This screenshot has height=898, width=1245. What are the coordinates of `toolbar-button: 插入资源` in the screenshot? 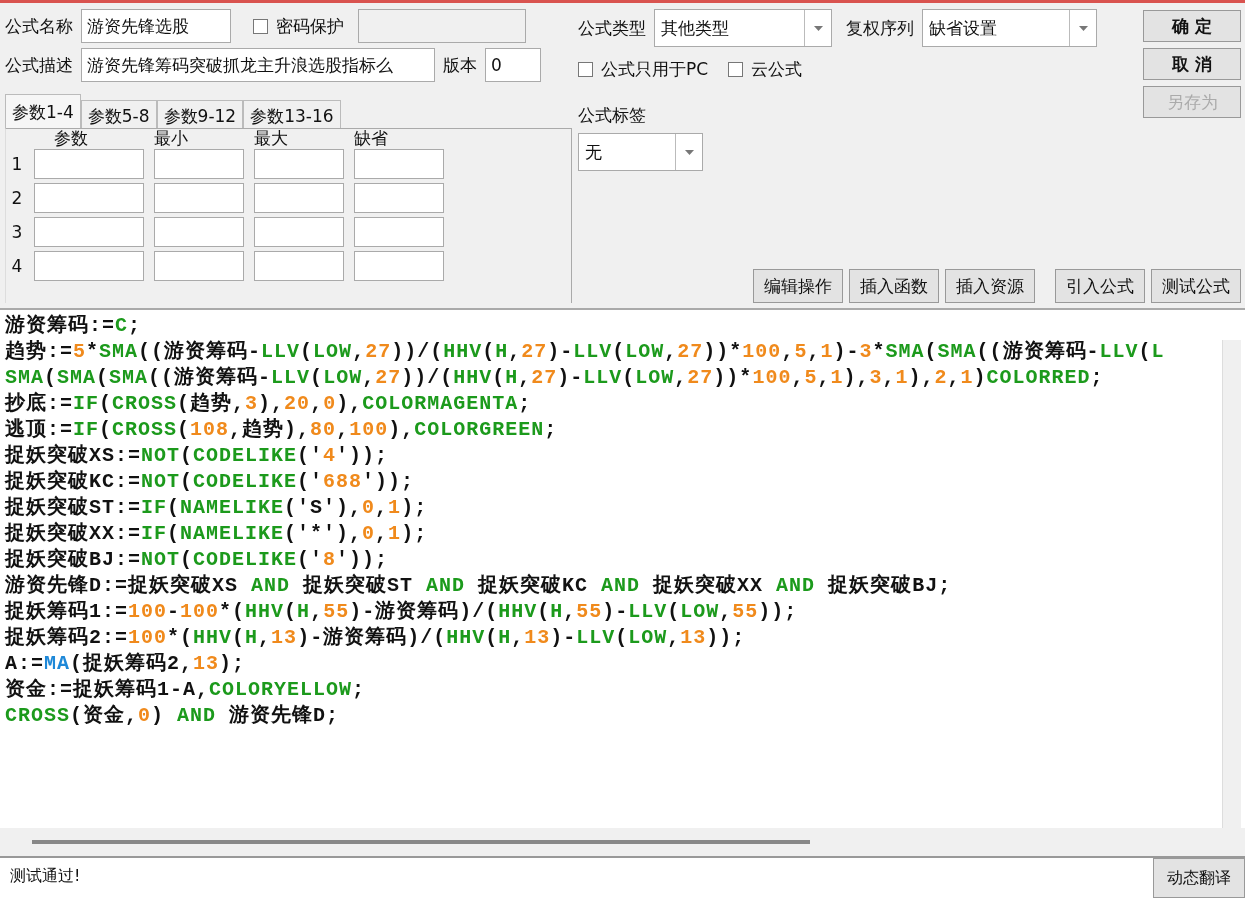 It's located at (990, 286).